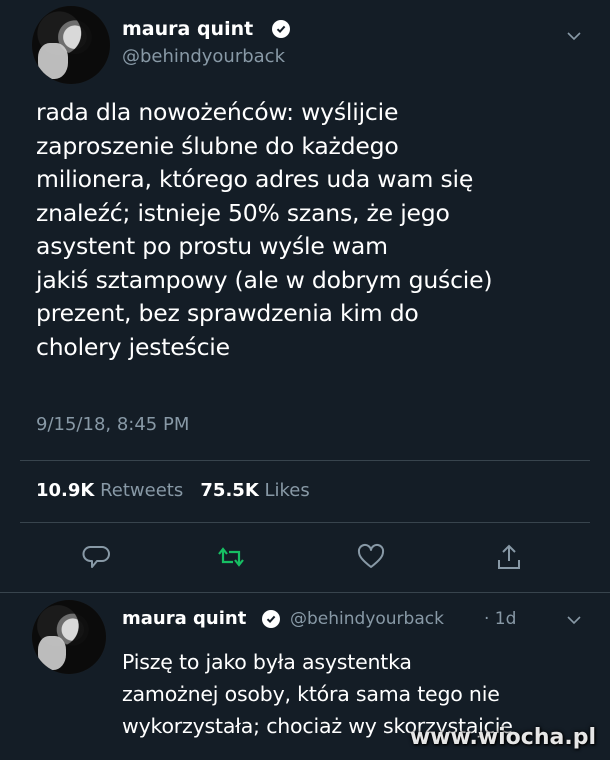 This screenshot has width=610, height=760. I want to click on retweets-label: Retweets, so click(141, 490).